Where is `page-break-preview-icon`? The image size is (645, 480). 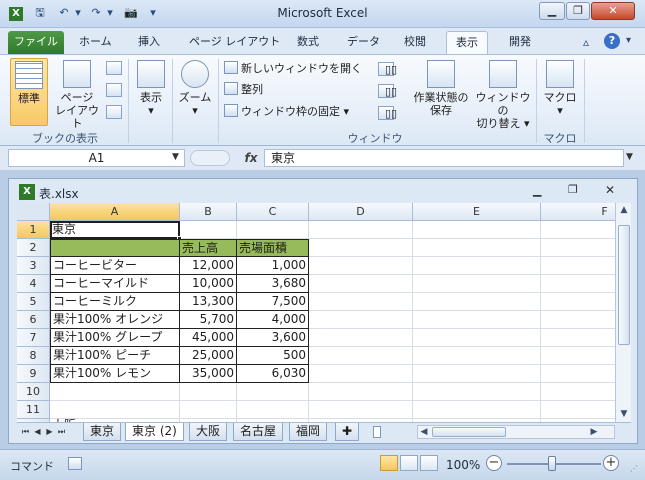
page-break-preview-icon is located at coordinates (114, 68).